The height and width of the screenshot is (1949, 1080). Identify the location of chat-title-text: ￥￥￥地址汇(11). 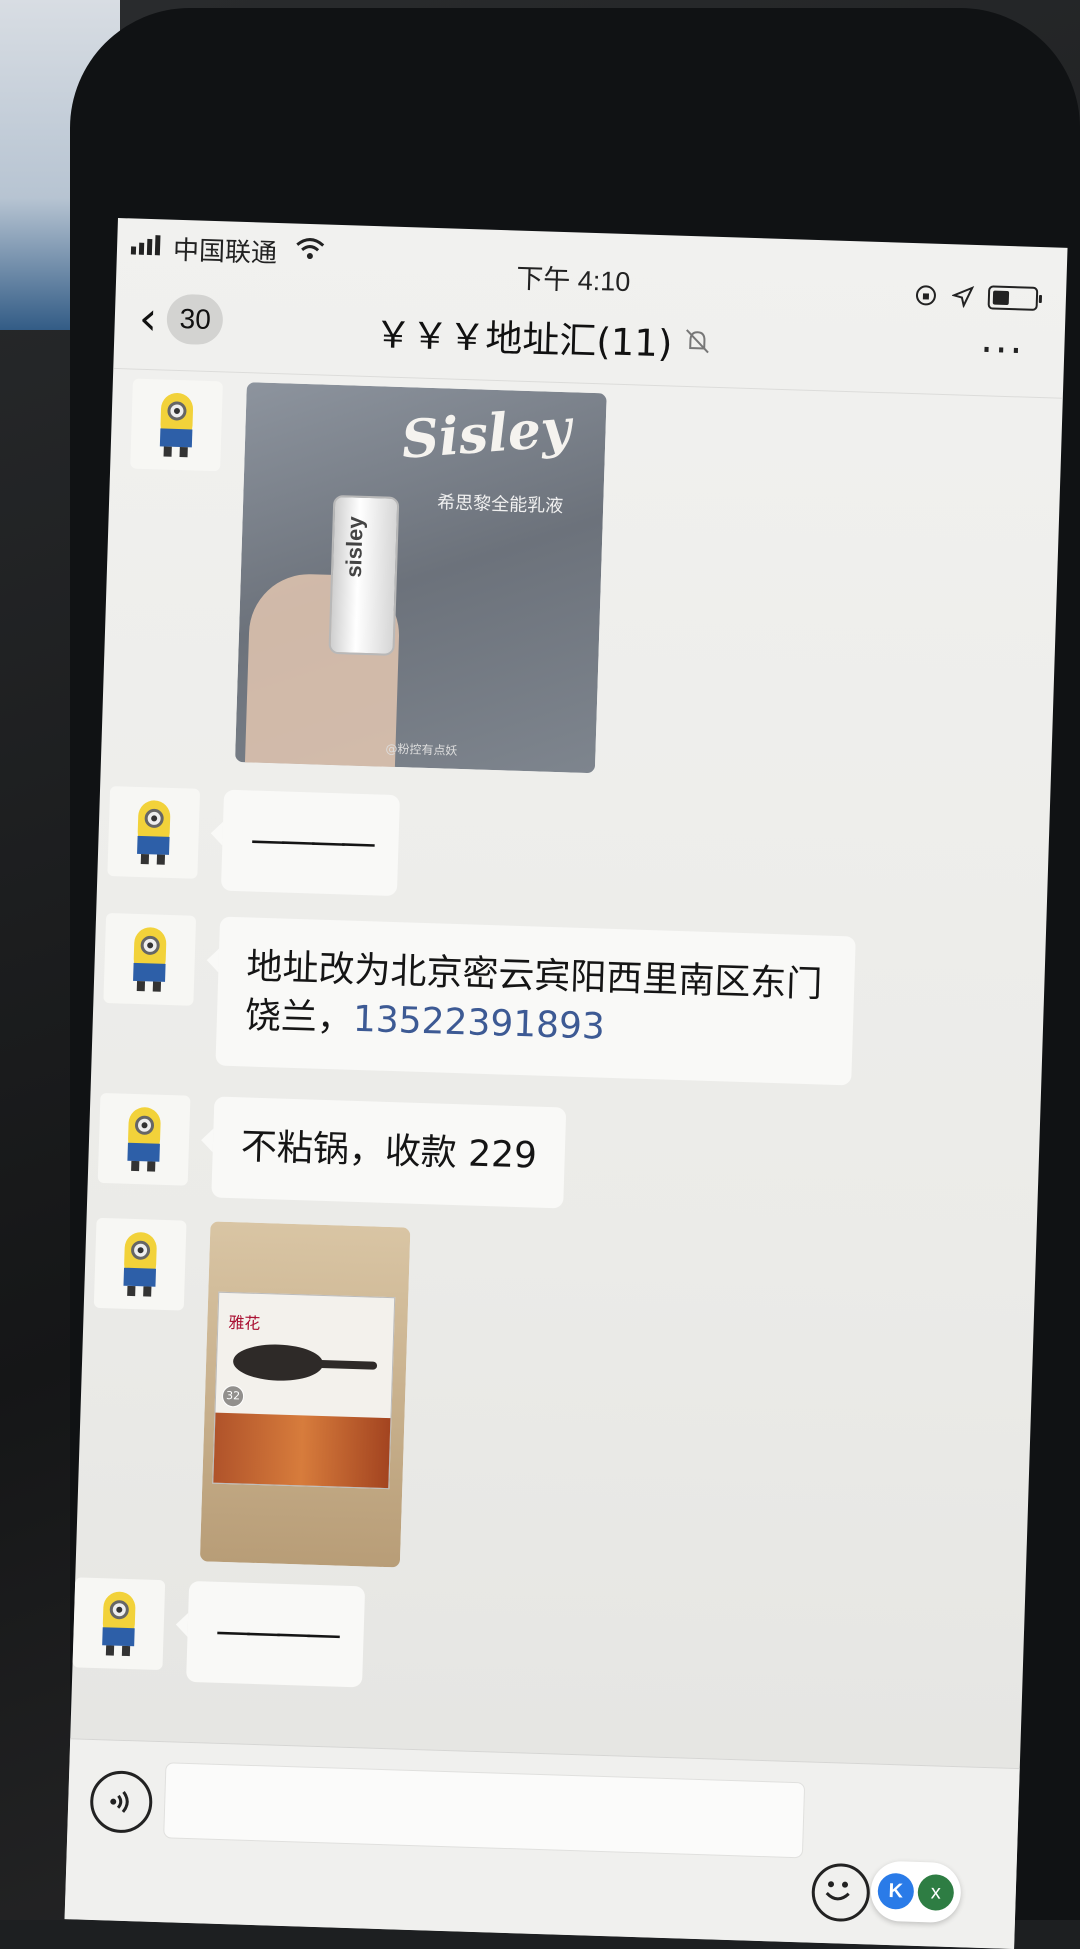
(524, 335).